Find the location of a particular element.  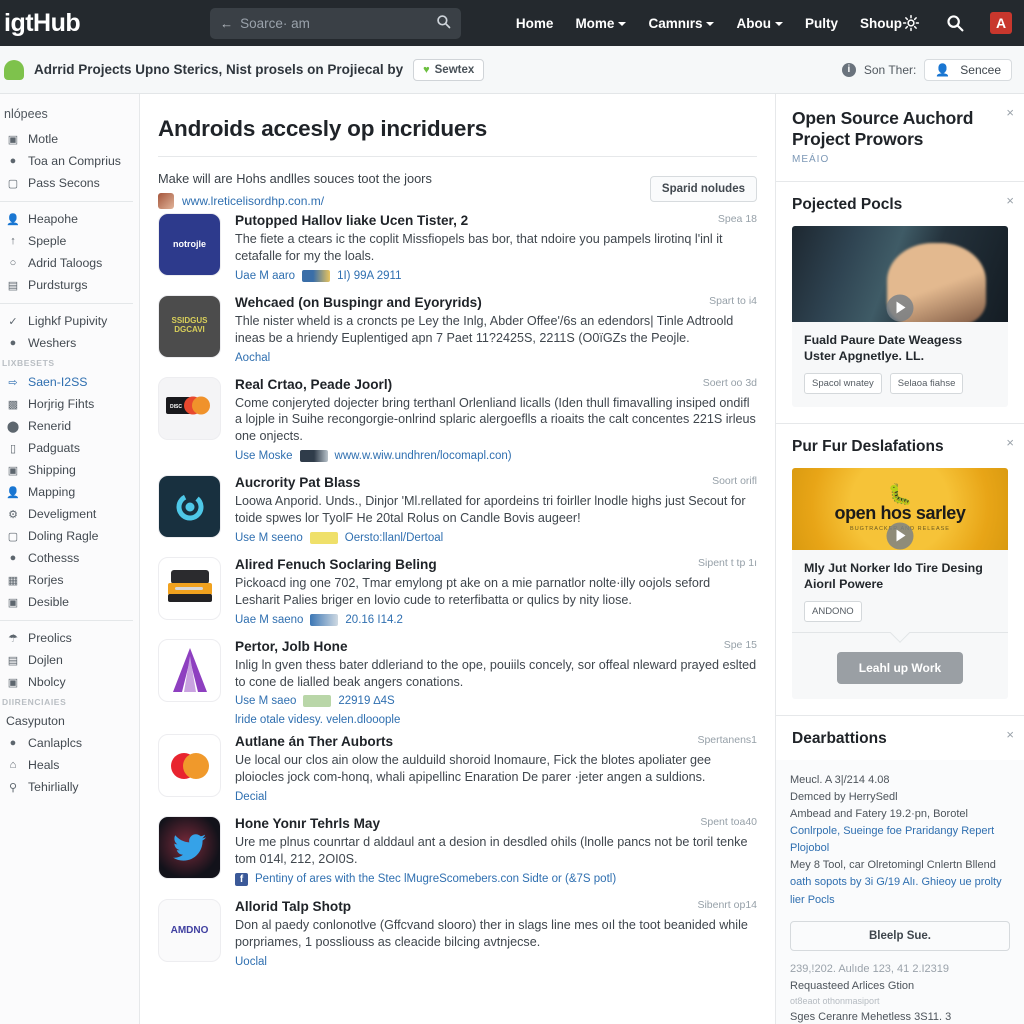

promo-media is located at coordinates (900, 273).